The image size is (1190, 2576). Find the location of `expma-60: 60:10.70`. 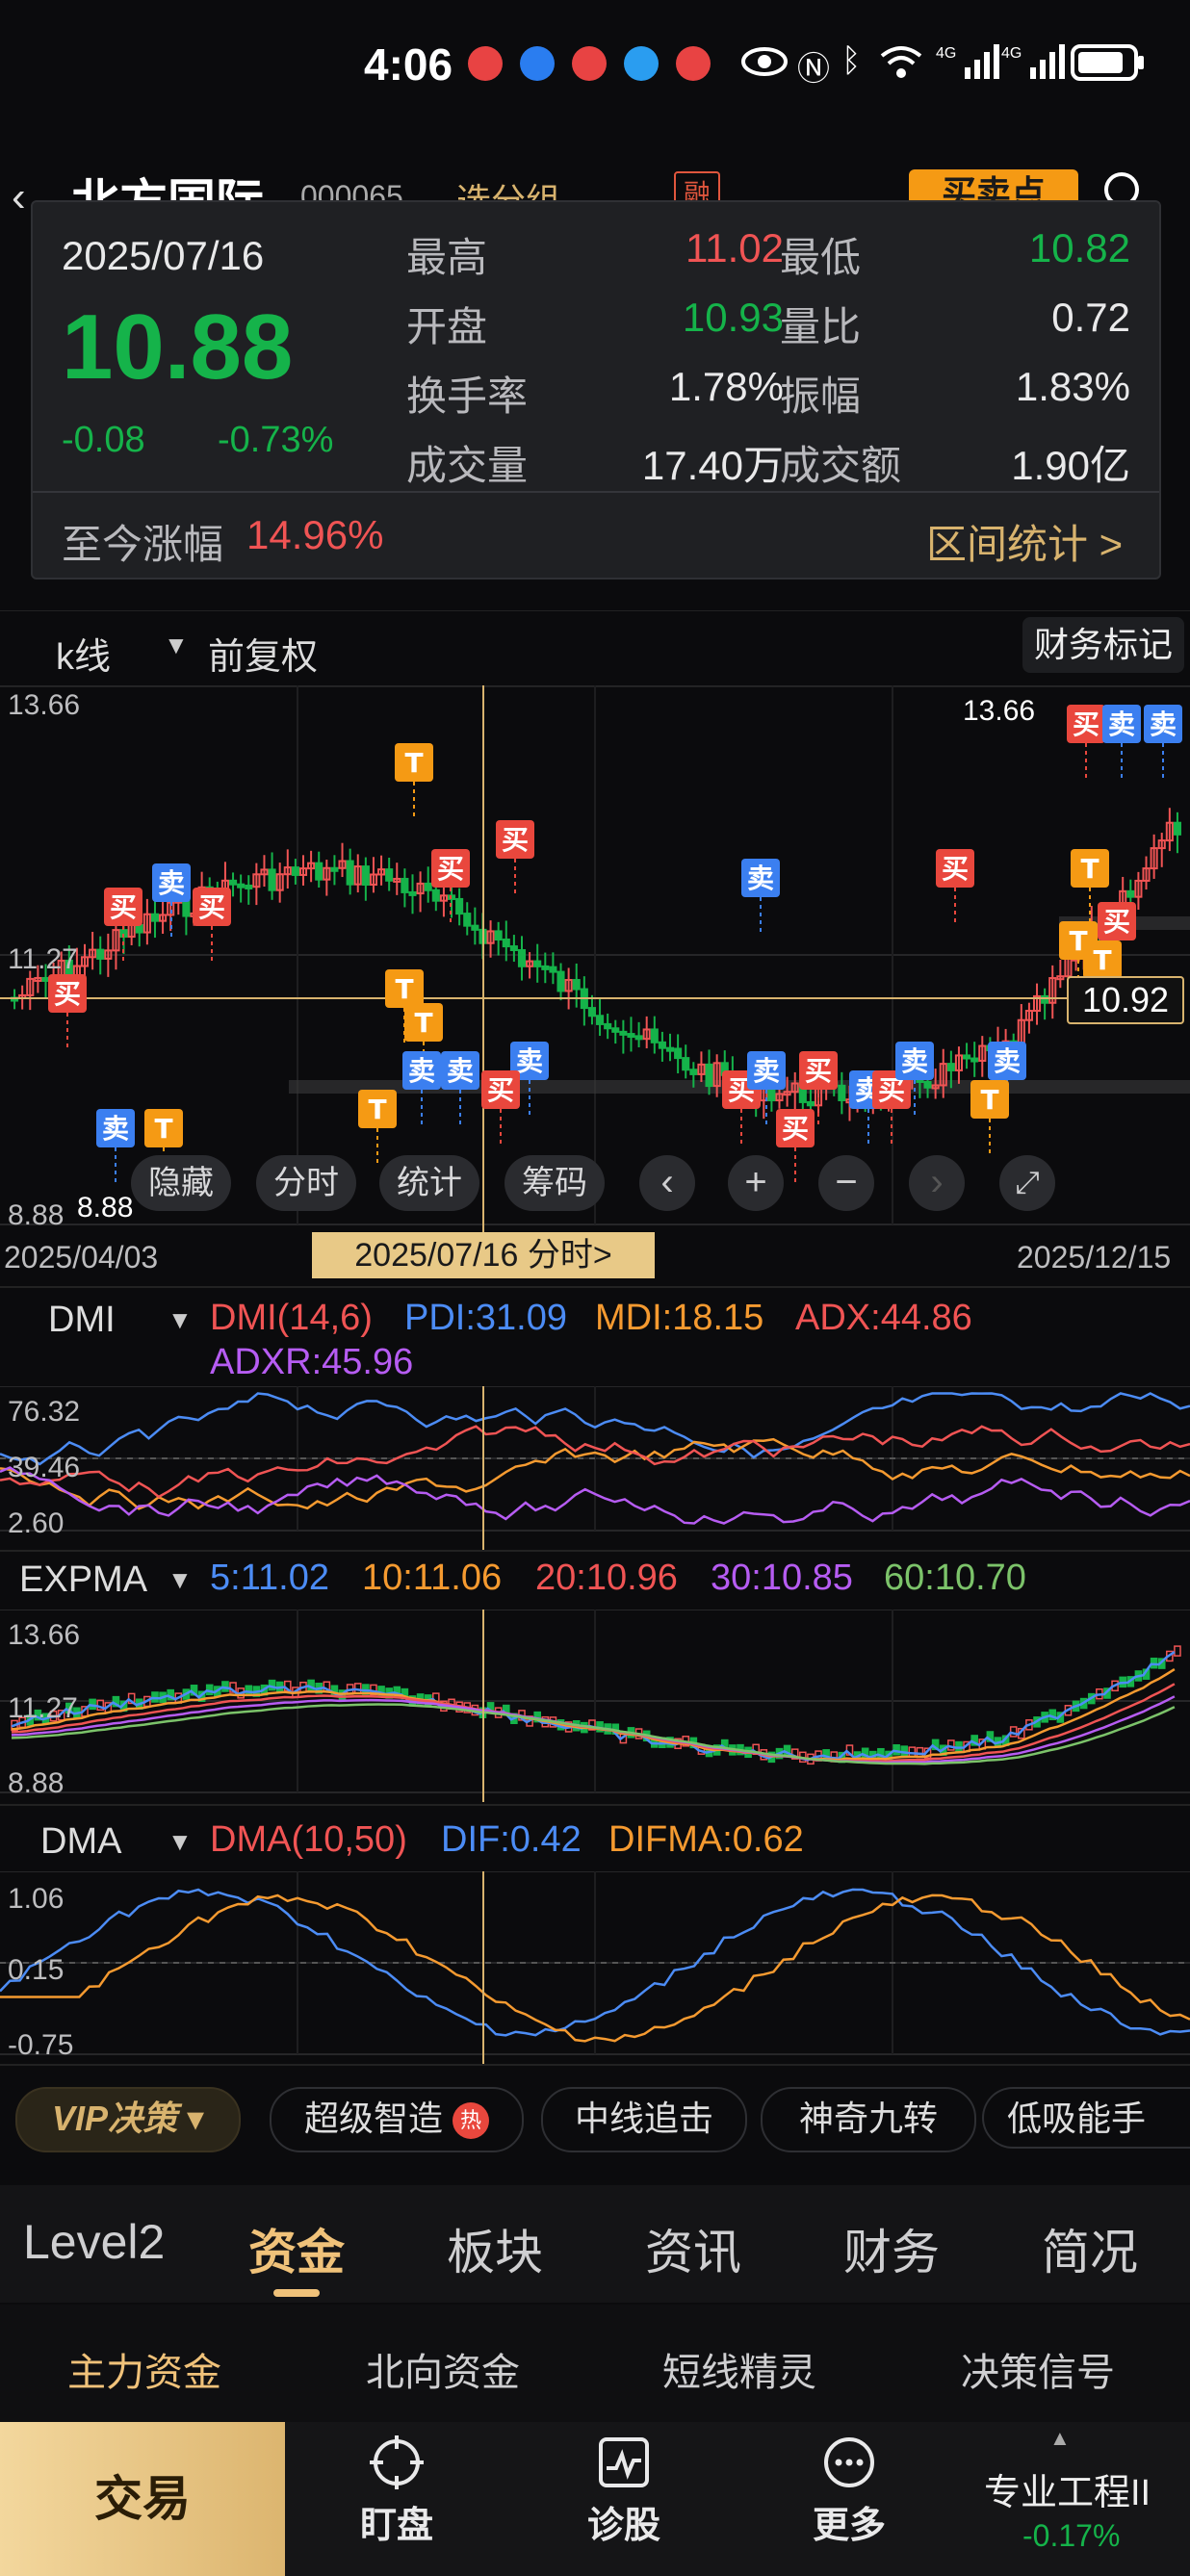

expma-60: 60:10.70 is located at coordinates (955, 1578).